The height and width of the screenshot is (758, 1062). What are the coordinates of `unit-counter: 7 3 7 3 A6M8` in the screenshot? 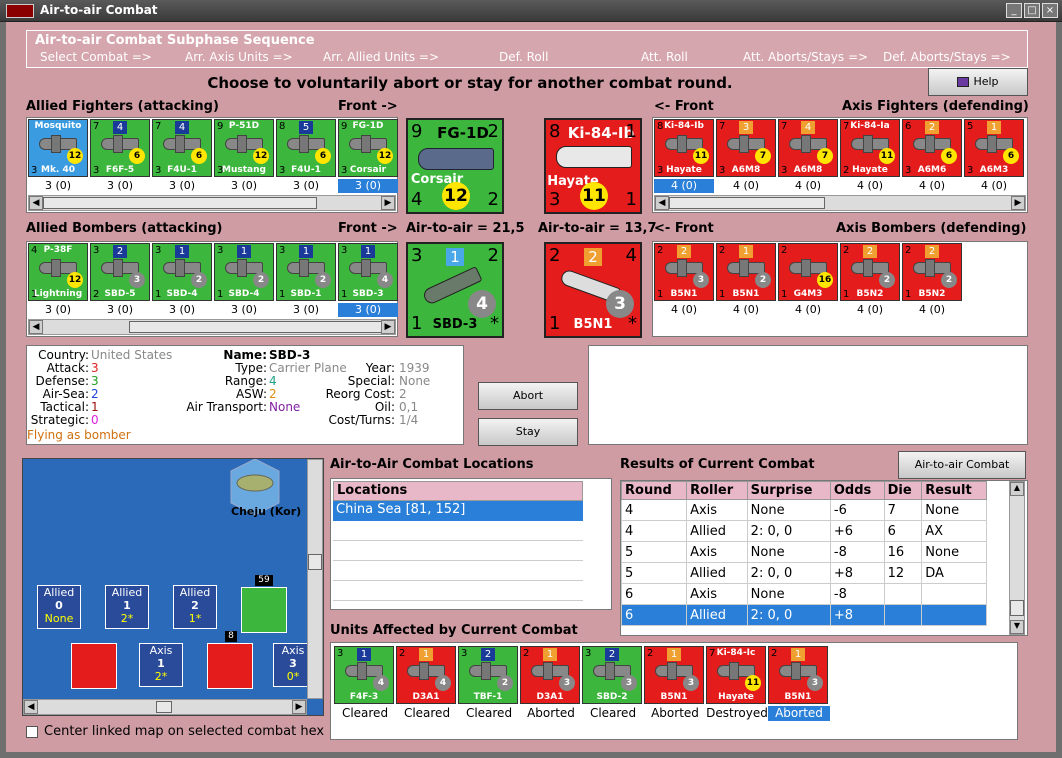 It's located at (746, 148).